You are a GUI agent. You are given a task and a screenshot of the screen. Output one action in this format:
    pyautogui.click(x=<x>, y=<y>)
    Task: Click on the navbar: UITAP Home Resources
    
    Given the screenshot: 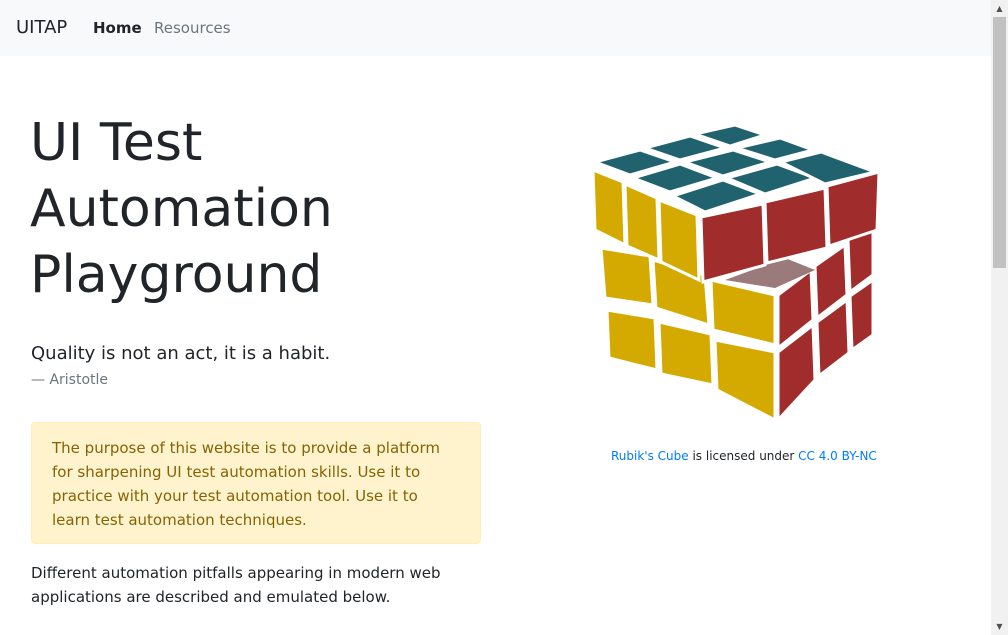 What is the action you would take?
    pyautogui.click(x=495, y=28)
    